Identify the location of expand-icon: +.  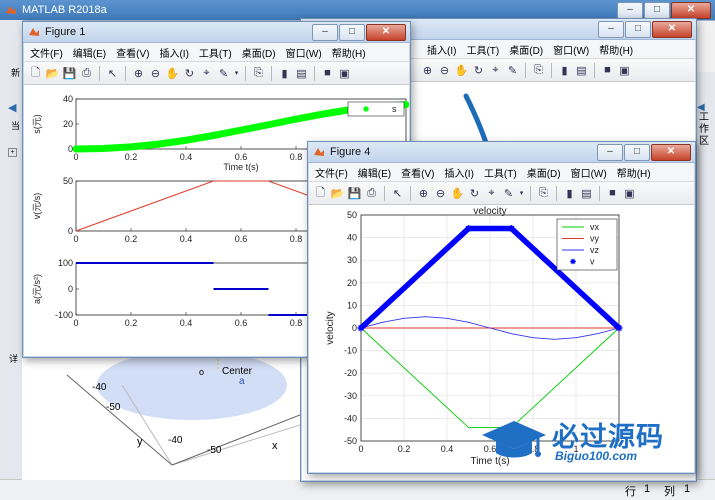
(12, 152).